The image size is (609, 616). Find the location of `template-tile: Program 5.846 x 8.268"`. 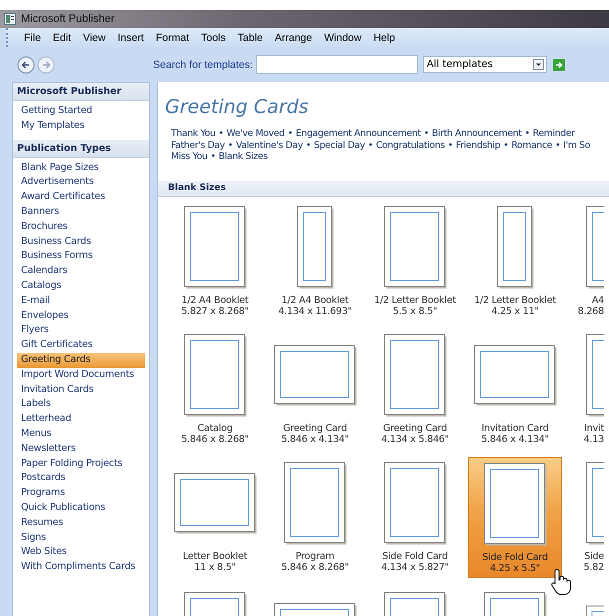

template-tile: Program 5.846 x 8.268" is located at coordinates (315, 517).